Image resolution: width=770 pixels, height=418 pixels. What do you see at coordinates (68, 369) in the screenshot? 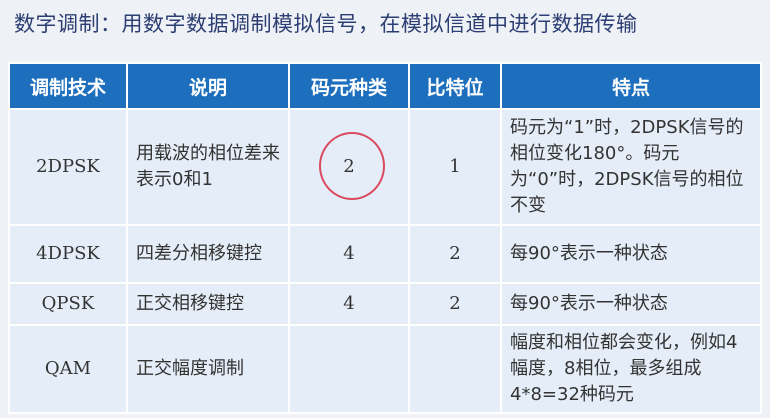
I see `tech-cell: QAM` at bounding box center [68, 369].